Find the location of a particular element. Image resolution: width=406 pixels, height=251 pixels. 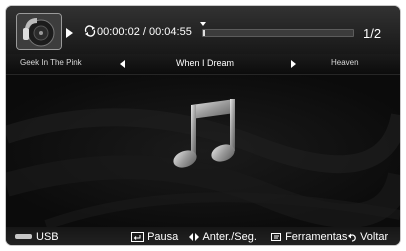

tools-hint: Ferramentas is located at coordinates (309, 236).